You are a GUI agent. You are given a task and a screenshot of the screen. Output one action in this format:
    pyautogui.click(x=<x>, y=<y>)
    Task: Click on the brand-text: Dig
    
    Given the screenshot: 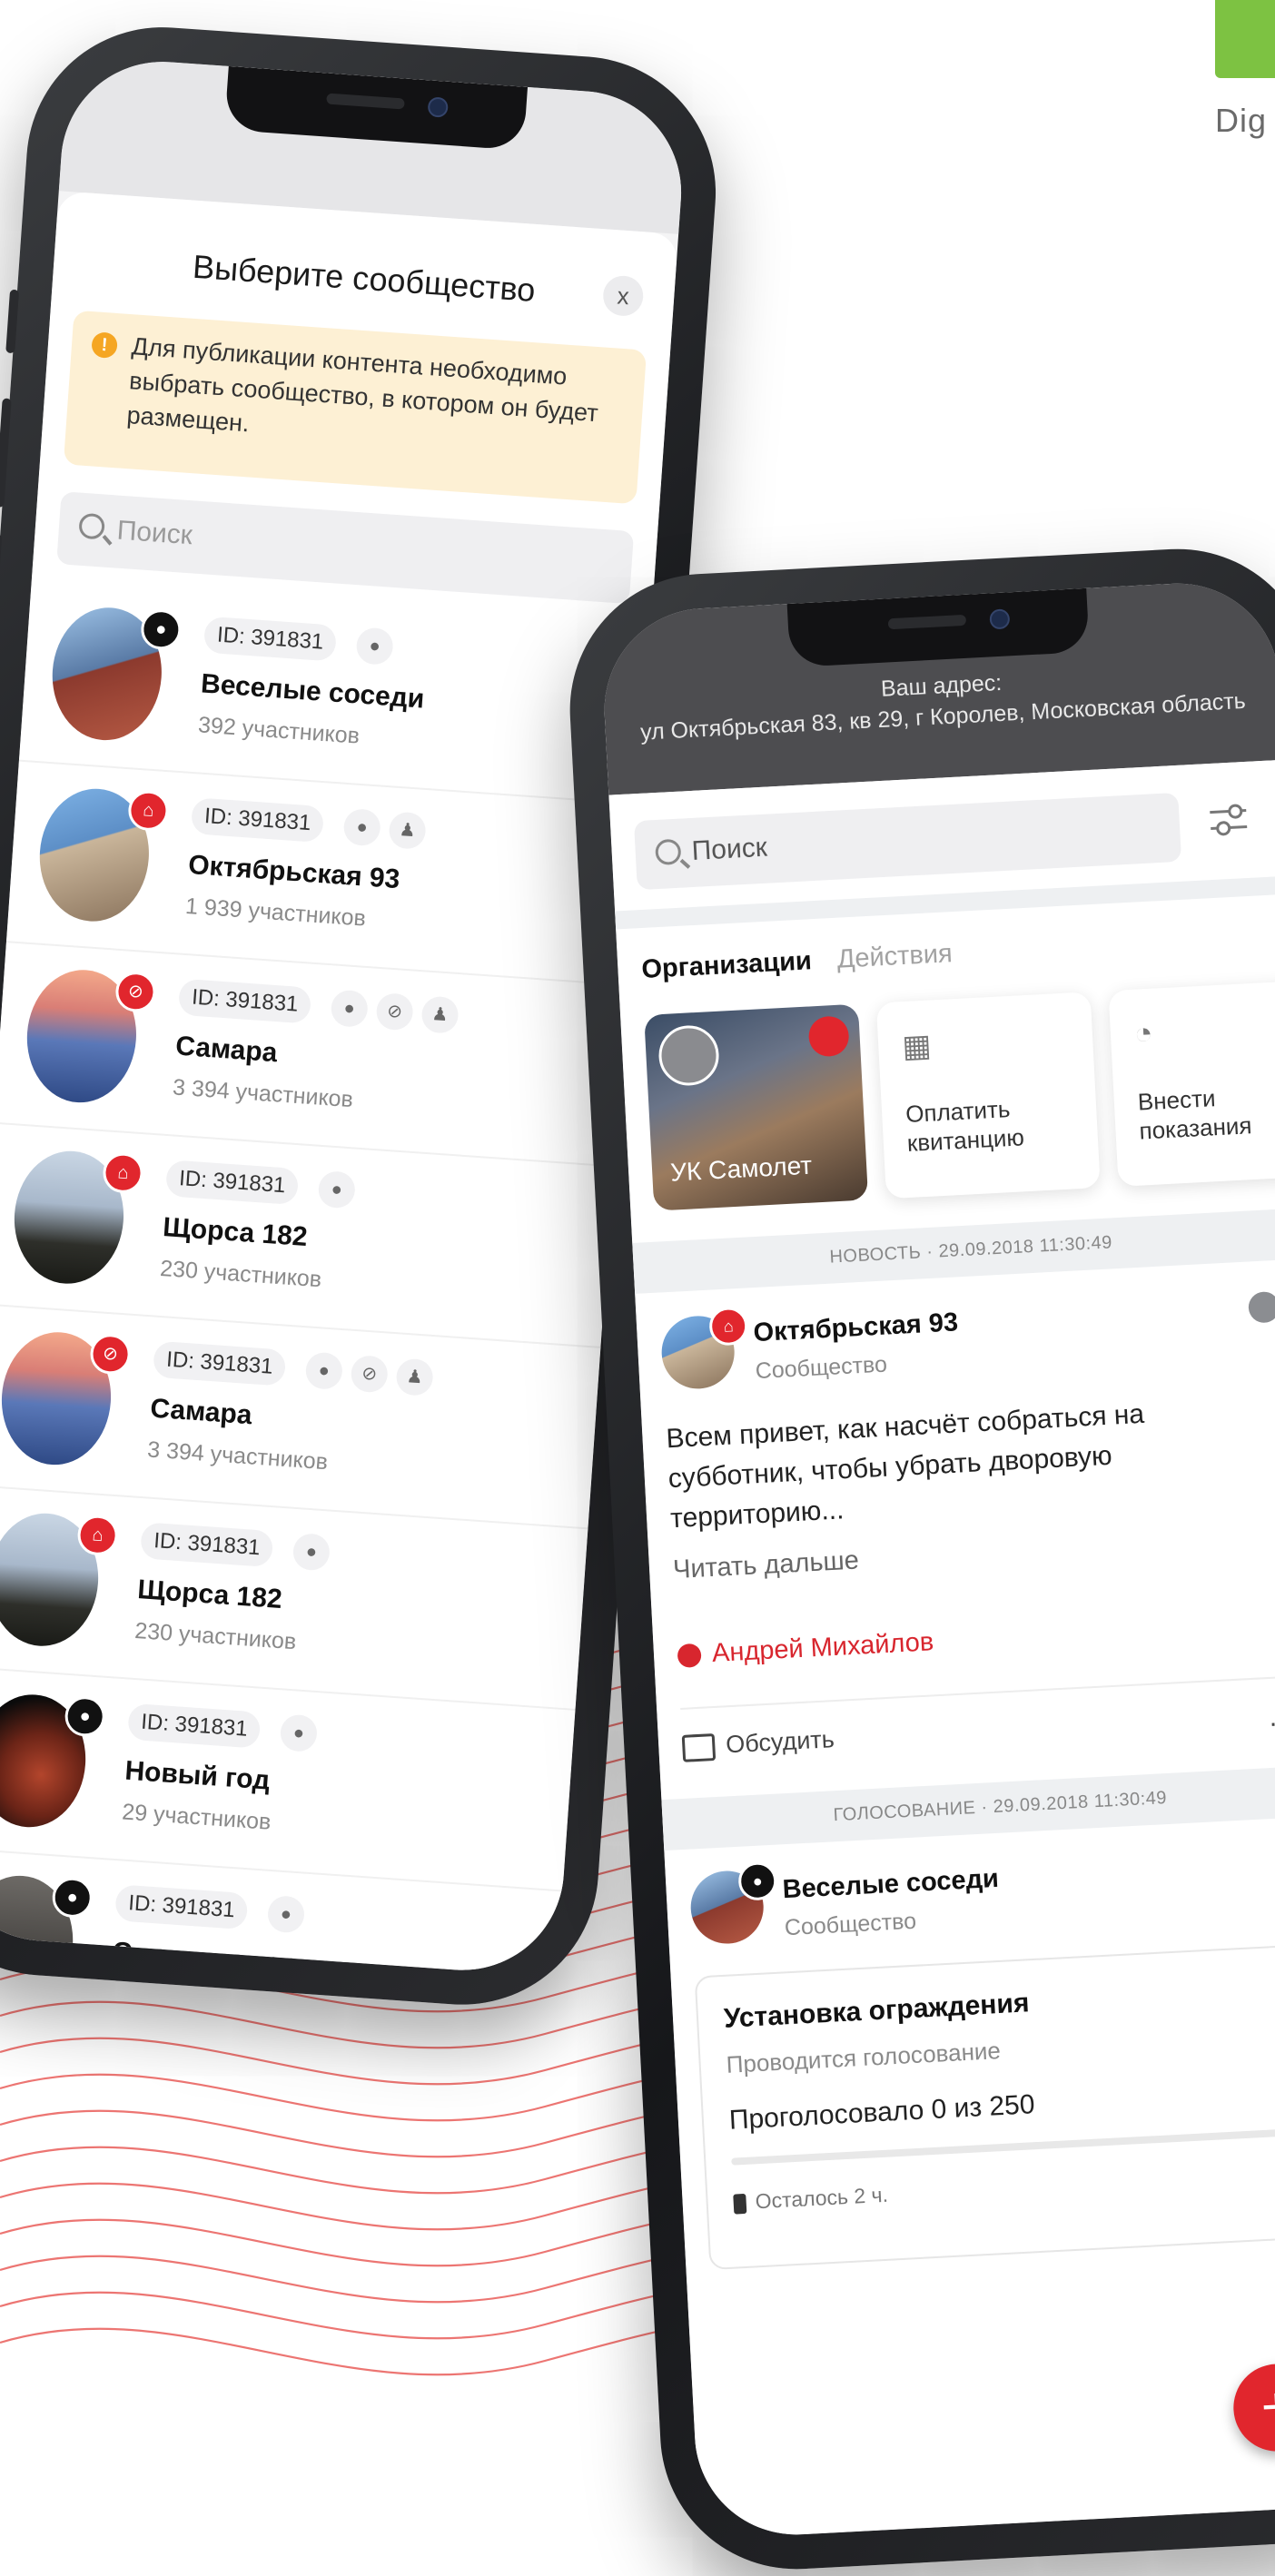 What is the action you would take?
    pyautogui.click(x=1241, y=121)
    